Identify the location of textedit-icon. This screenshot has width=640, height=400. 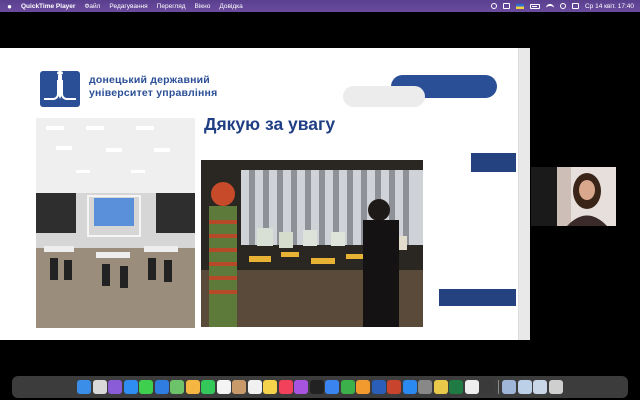
(471, 387).